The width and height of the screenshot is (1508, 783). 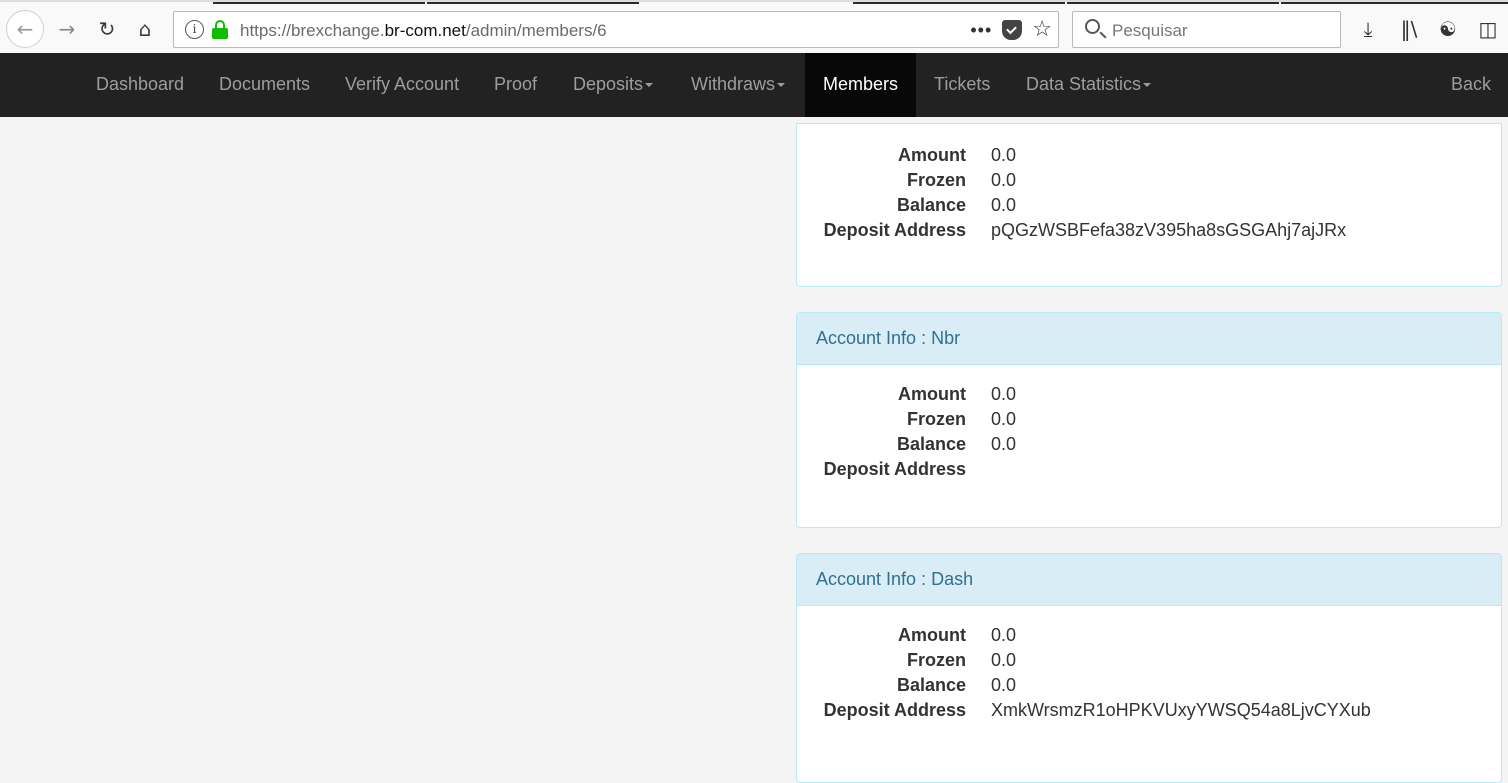 What do you see at coordinates (1084, 84) in the screenshot?
I see `nav-data-statistics-label: Data Statistics` at bounding box center [1084, 84].